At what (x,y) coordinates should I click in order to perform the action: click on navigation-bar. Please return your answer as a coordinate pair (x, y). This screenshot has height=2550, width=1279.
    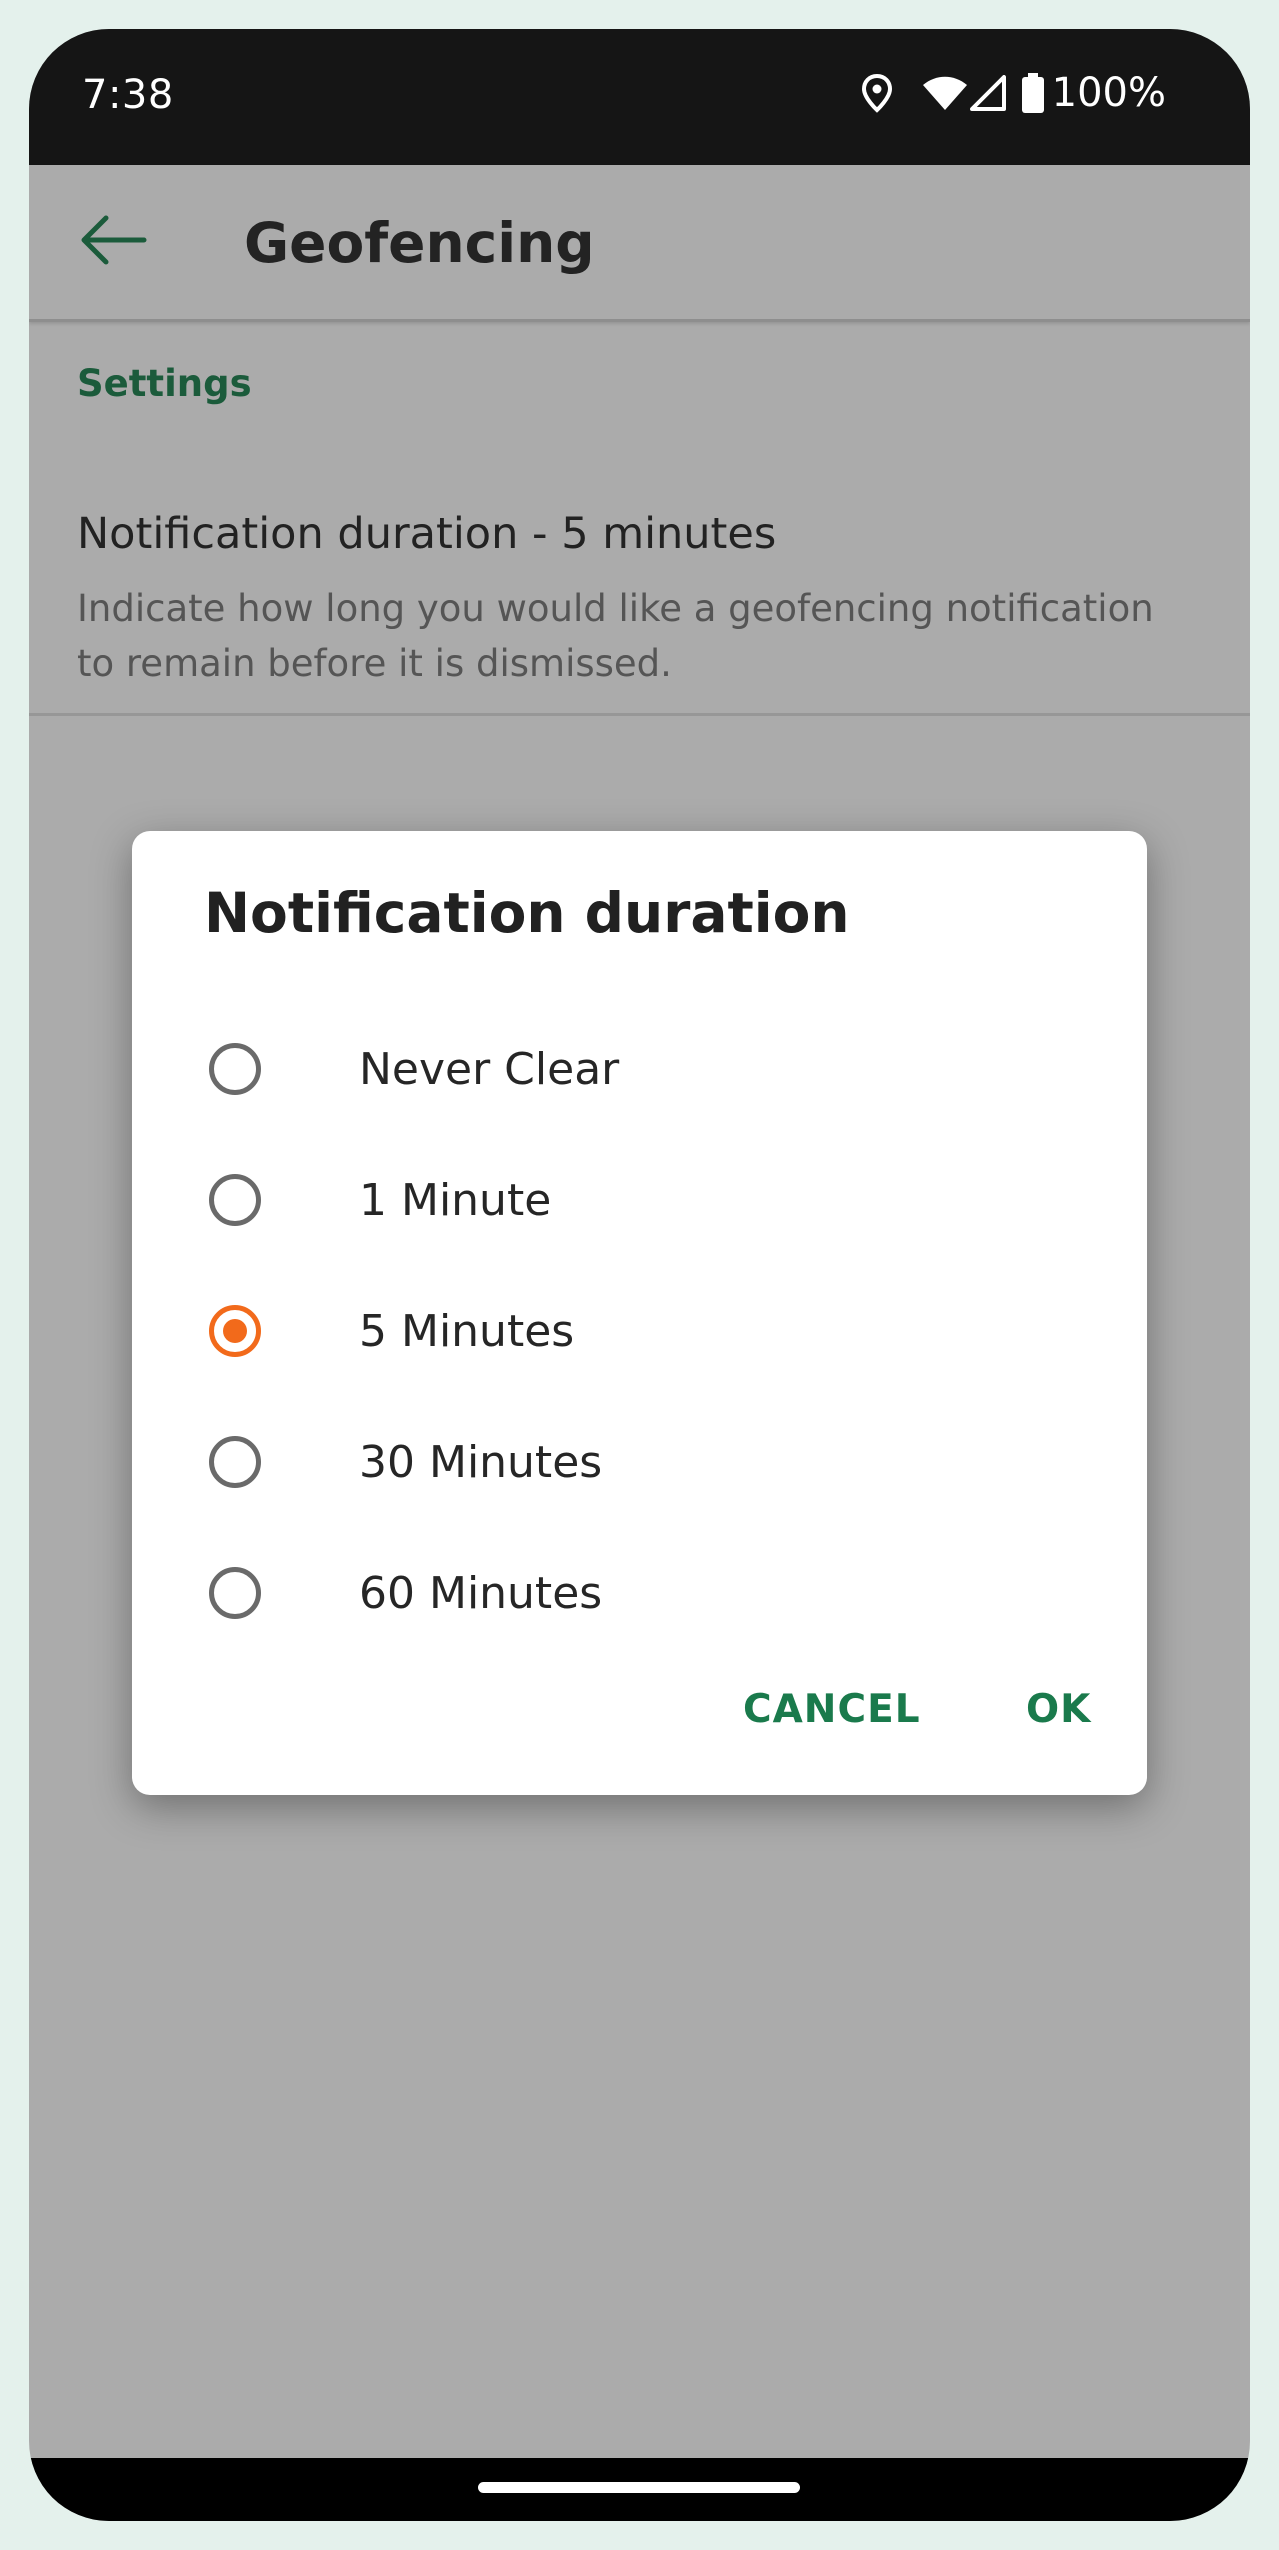
    Looking at the image, I should click on (639, 2489).